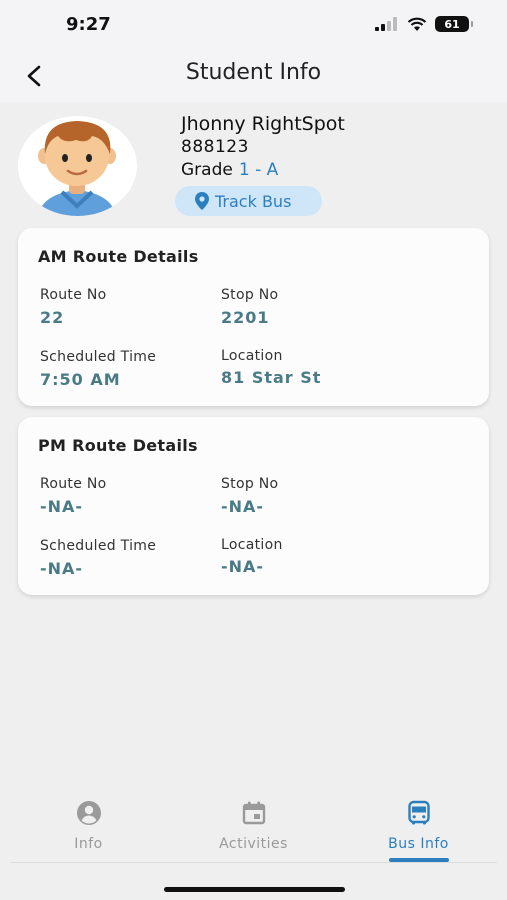 The image size is (507, 900). I want to click on pm-scheduled-time-label: Scheduled Time, so click(98, 546).